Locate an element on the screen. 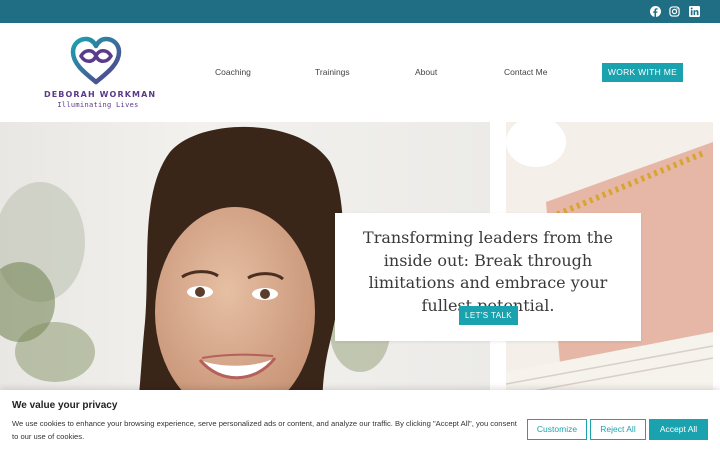  site-logo: DEBORAH WORKMAN Illuminating Lives is located at coordinates (100, 76).